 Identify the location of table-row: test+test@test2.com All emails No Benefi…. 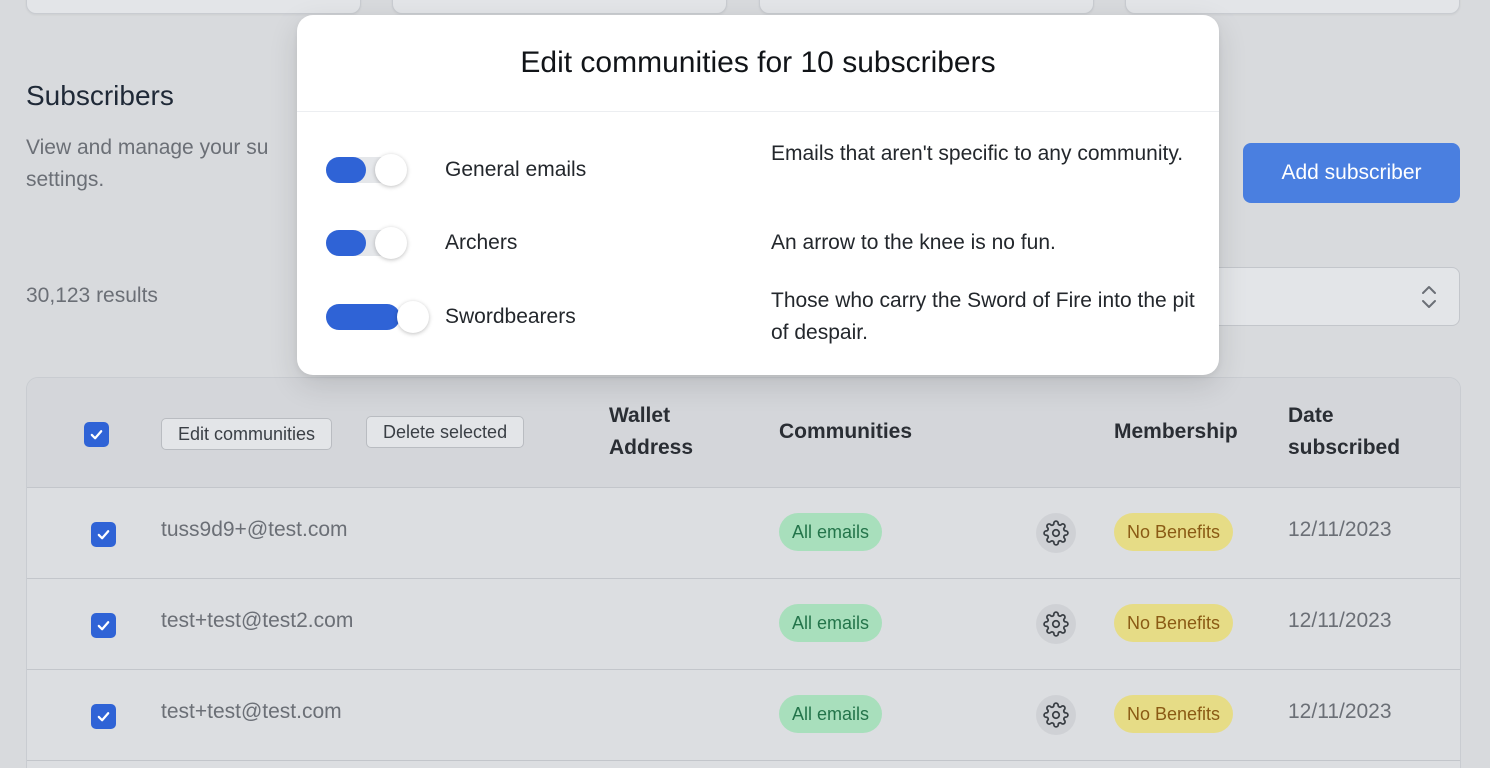
(743, 624).